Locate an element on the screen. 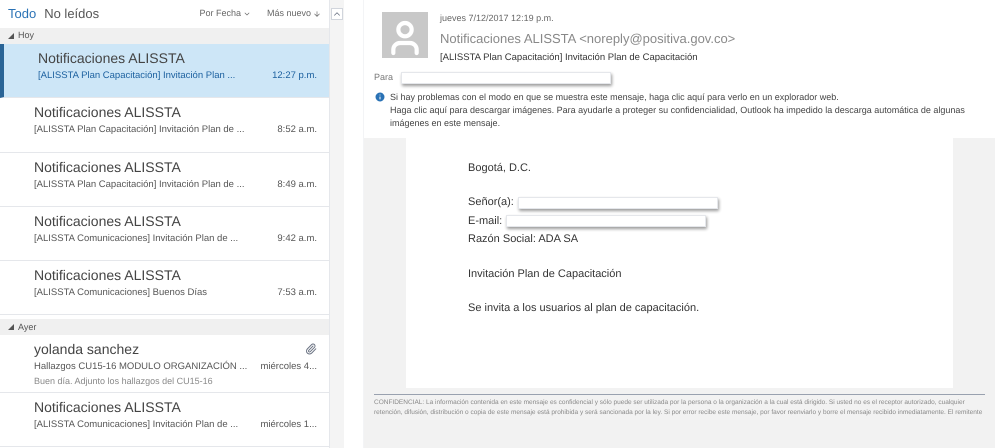 This screenshot has height=448, width=995. avatar-placeholder is located at coordinates (405, 35).